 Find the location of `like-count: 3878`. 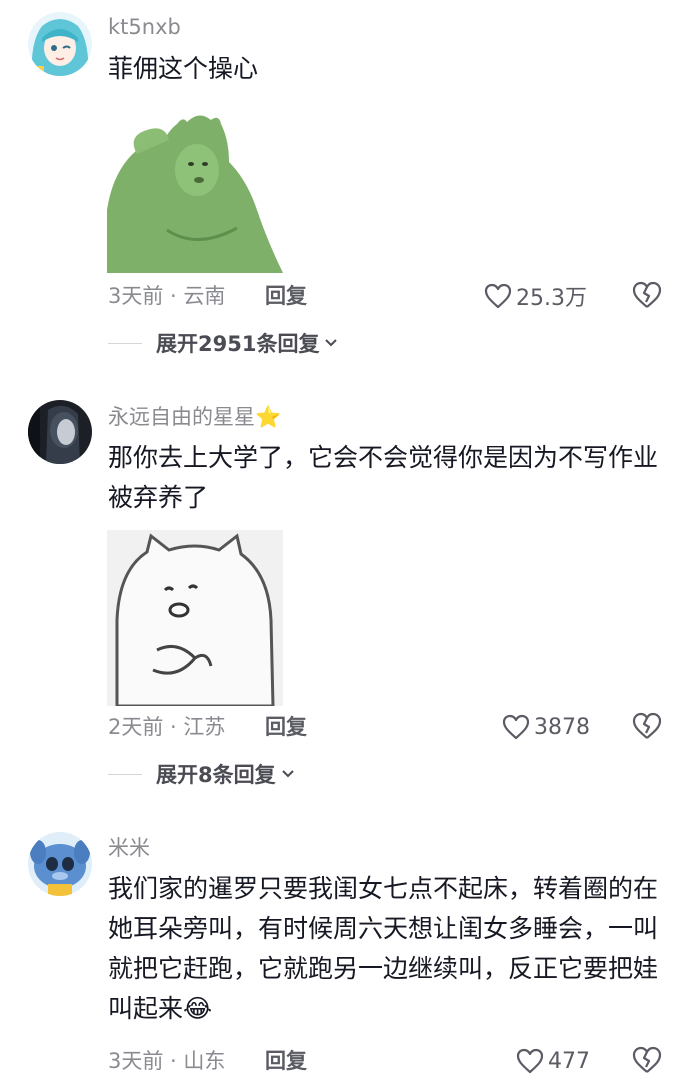

like-count: 3878 is located at coordinates (562, 727).